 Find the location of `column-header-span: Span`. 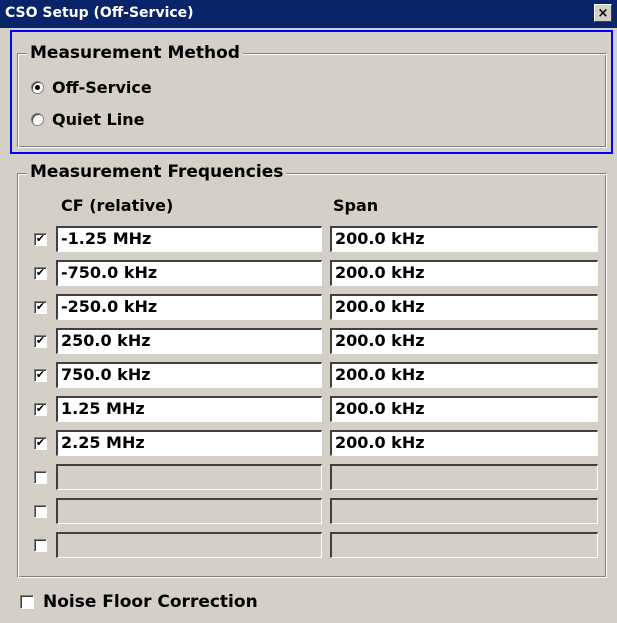

column-header-span: Span is located at coordinates (356, 205).